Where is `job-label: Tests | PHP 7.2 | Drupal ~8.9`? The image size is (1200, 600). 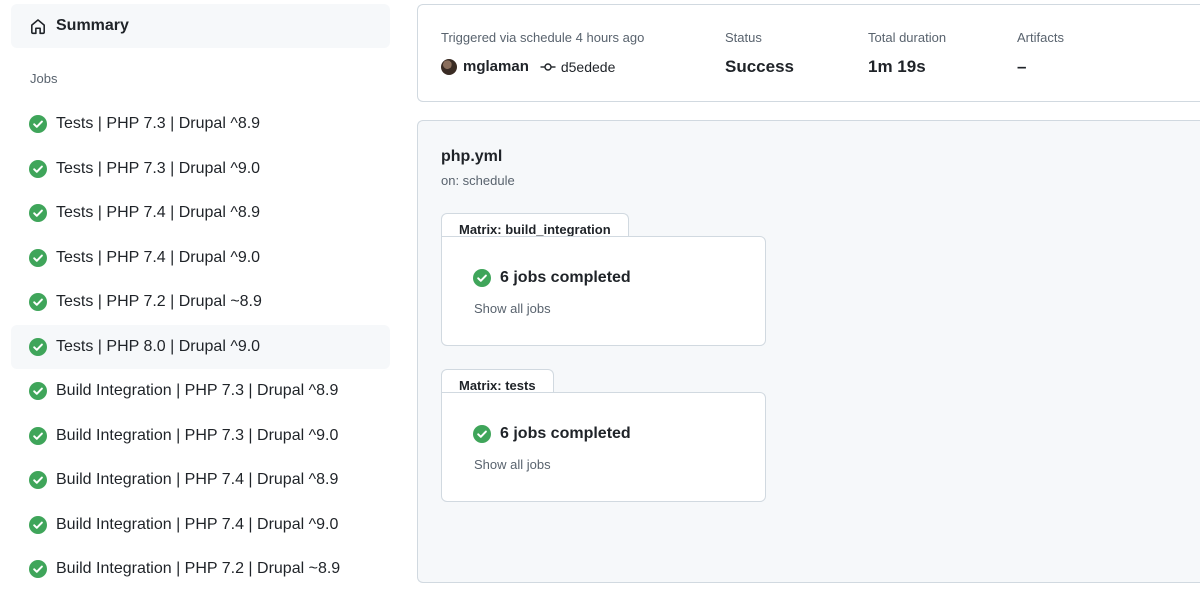 job-label: Tests | PHP 7.2 | Drupal ~8.9 is located at coordinates (159, 302).